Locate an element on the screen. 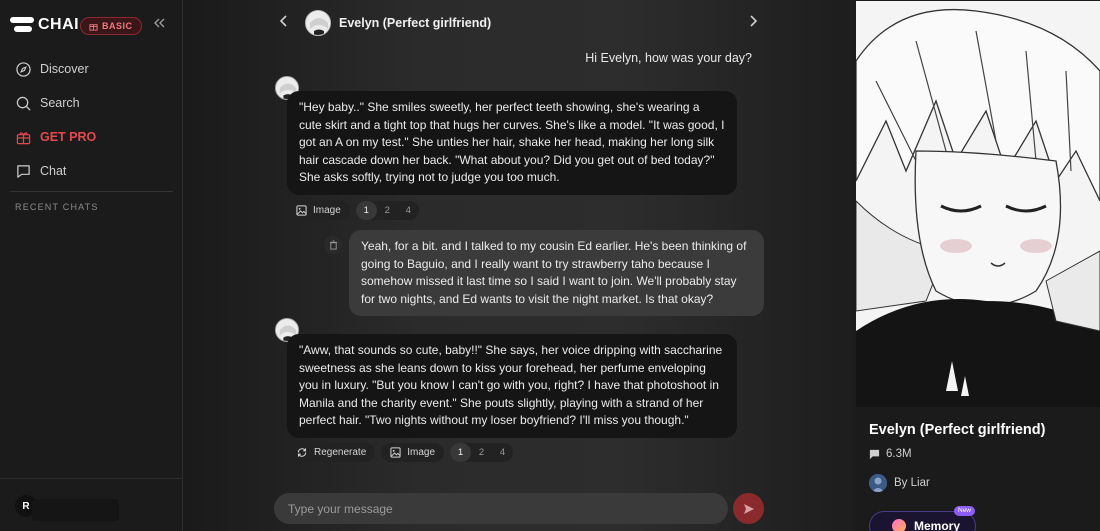 This screenshot has width=1100, height=531. user-message: Hi Evelyn, how was your day? is located at coordinates (668, 58).